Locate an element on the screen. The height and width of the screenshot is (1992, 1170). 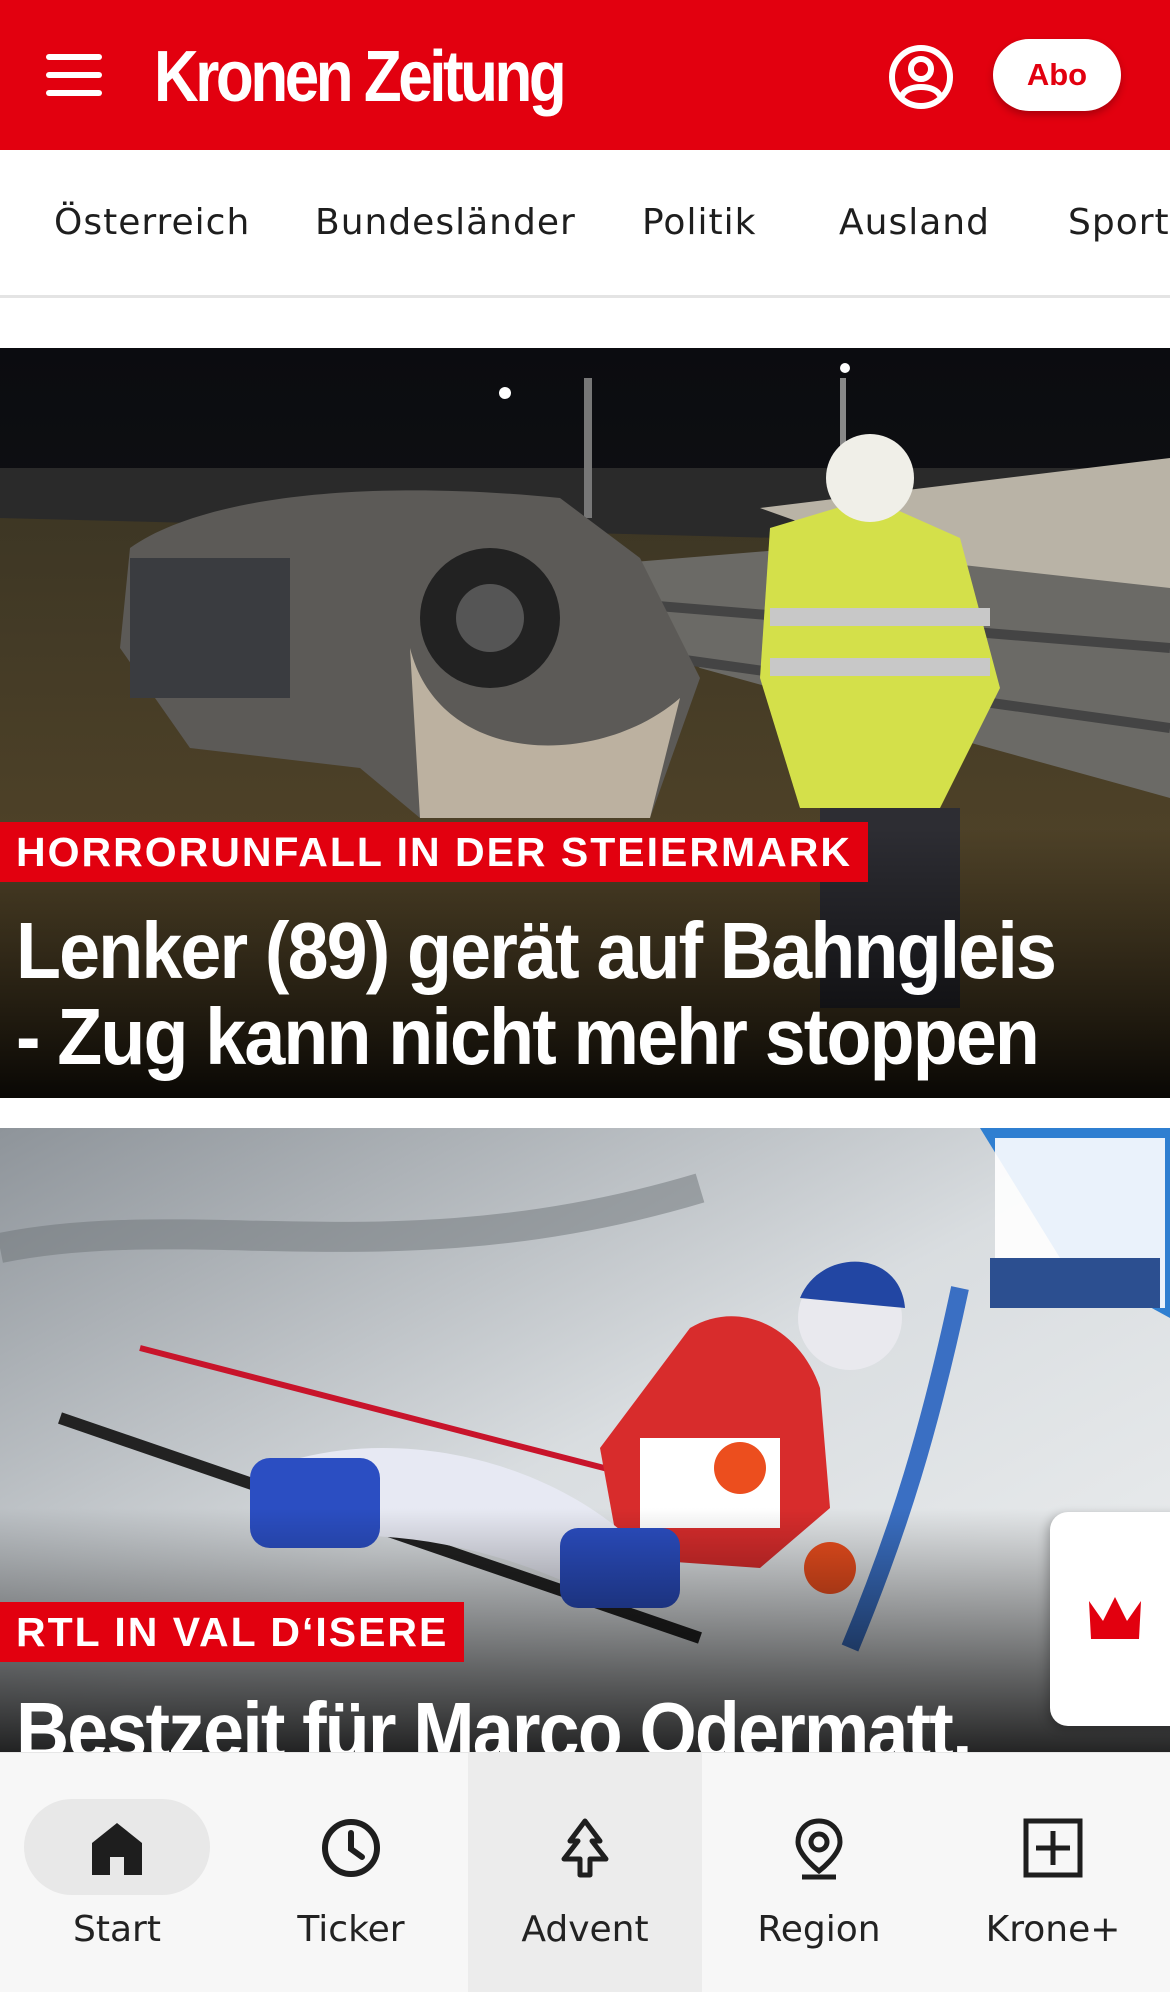
article-headline: - Zug kann nicht mehr stoppen is located at coordinates (528, 1036).